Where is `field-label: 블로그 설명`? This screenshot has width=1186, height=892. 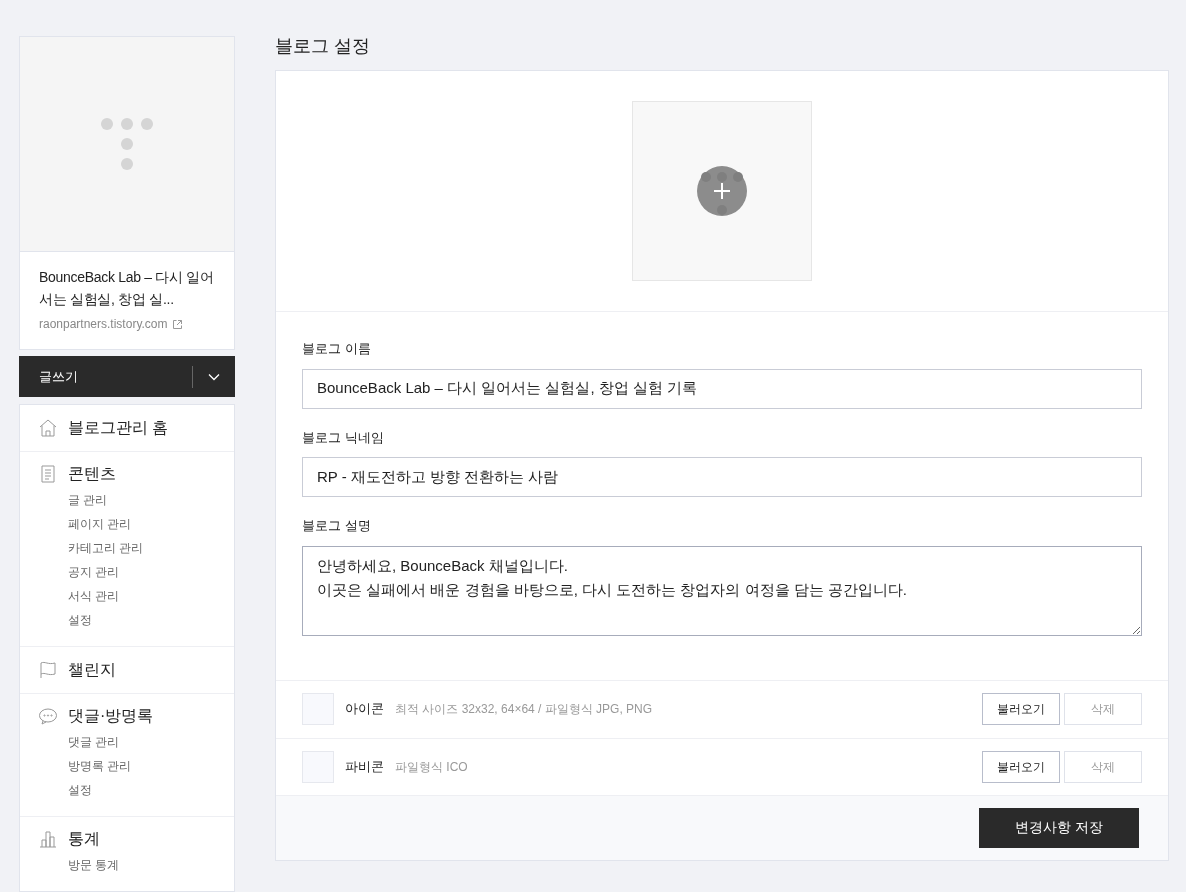 field-label: 블로그 설명 is located at coordinates (337, 526).